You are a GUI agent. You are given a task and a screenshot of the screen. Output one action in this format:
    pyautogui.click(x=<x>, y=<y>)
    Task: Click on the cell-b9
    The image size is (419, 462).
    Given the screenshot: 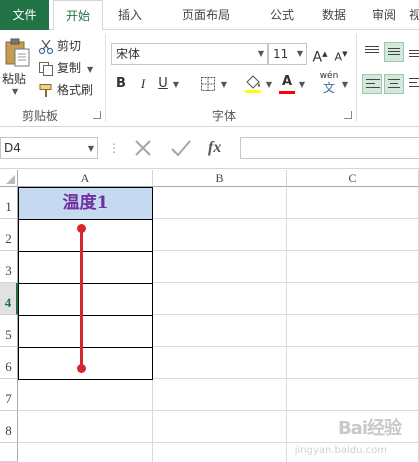 What is the action you would take?
    pyautogui.click(x=220, y=452)
    